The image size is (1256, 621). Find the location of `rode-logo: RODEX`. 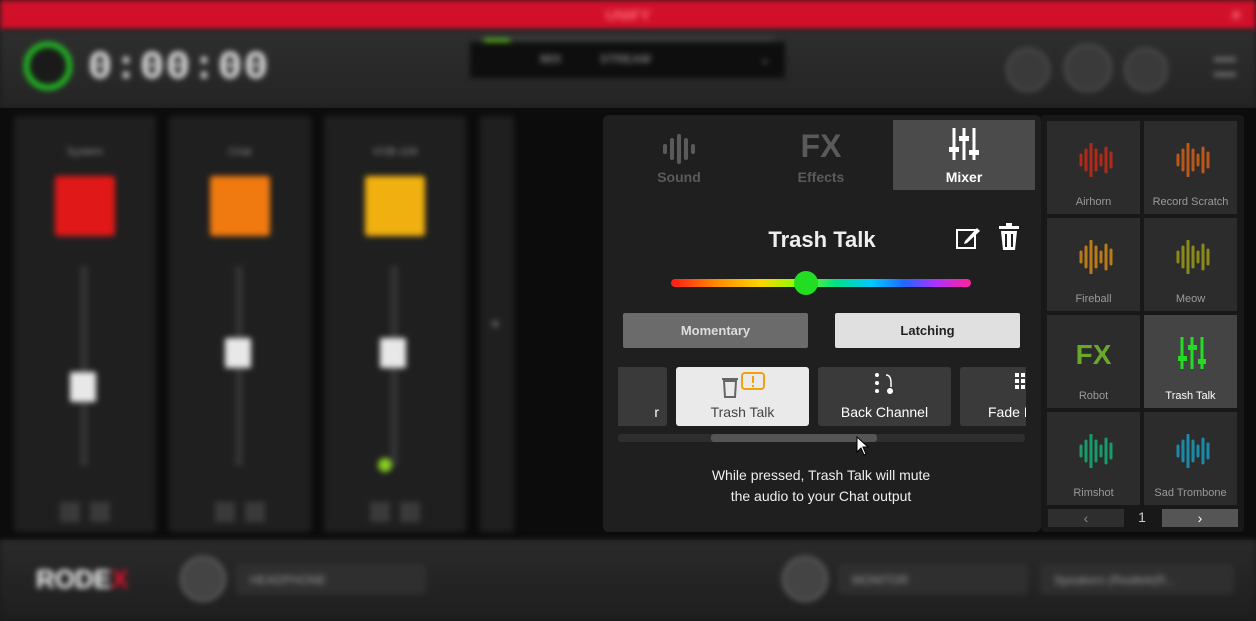

rode-logo: RODEX is located at coordinates (82, 579).